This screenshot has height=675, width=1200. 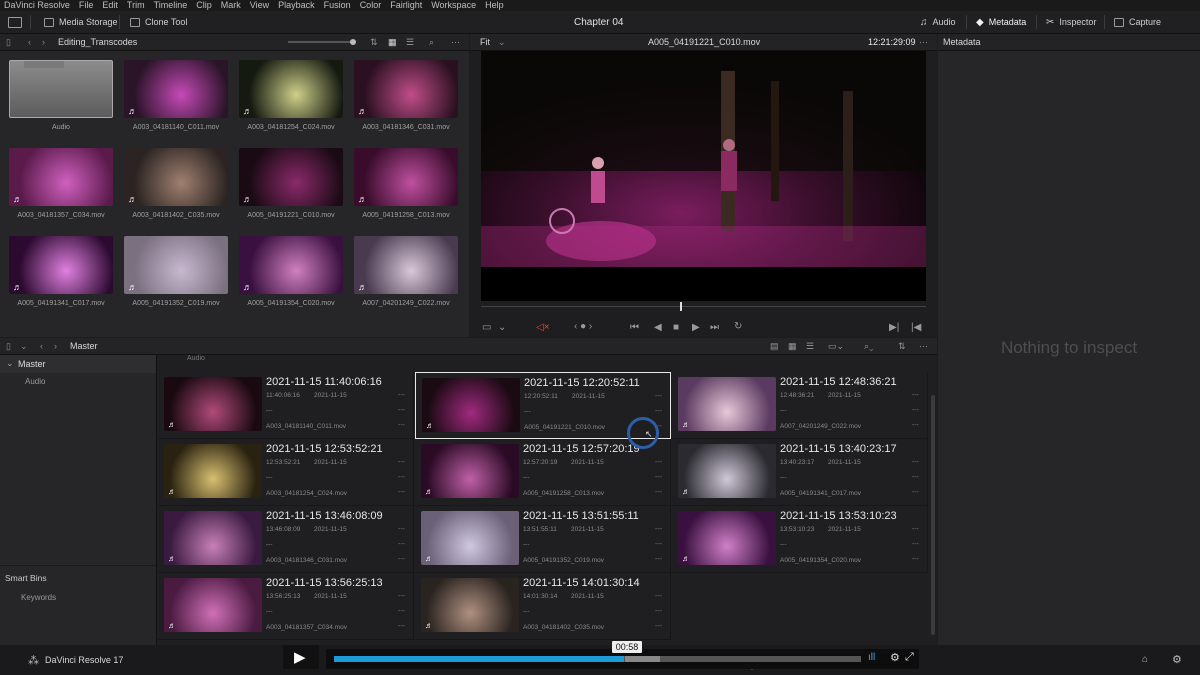 I want to click on play-icon: ▶, so click(x=696, y=327).